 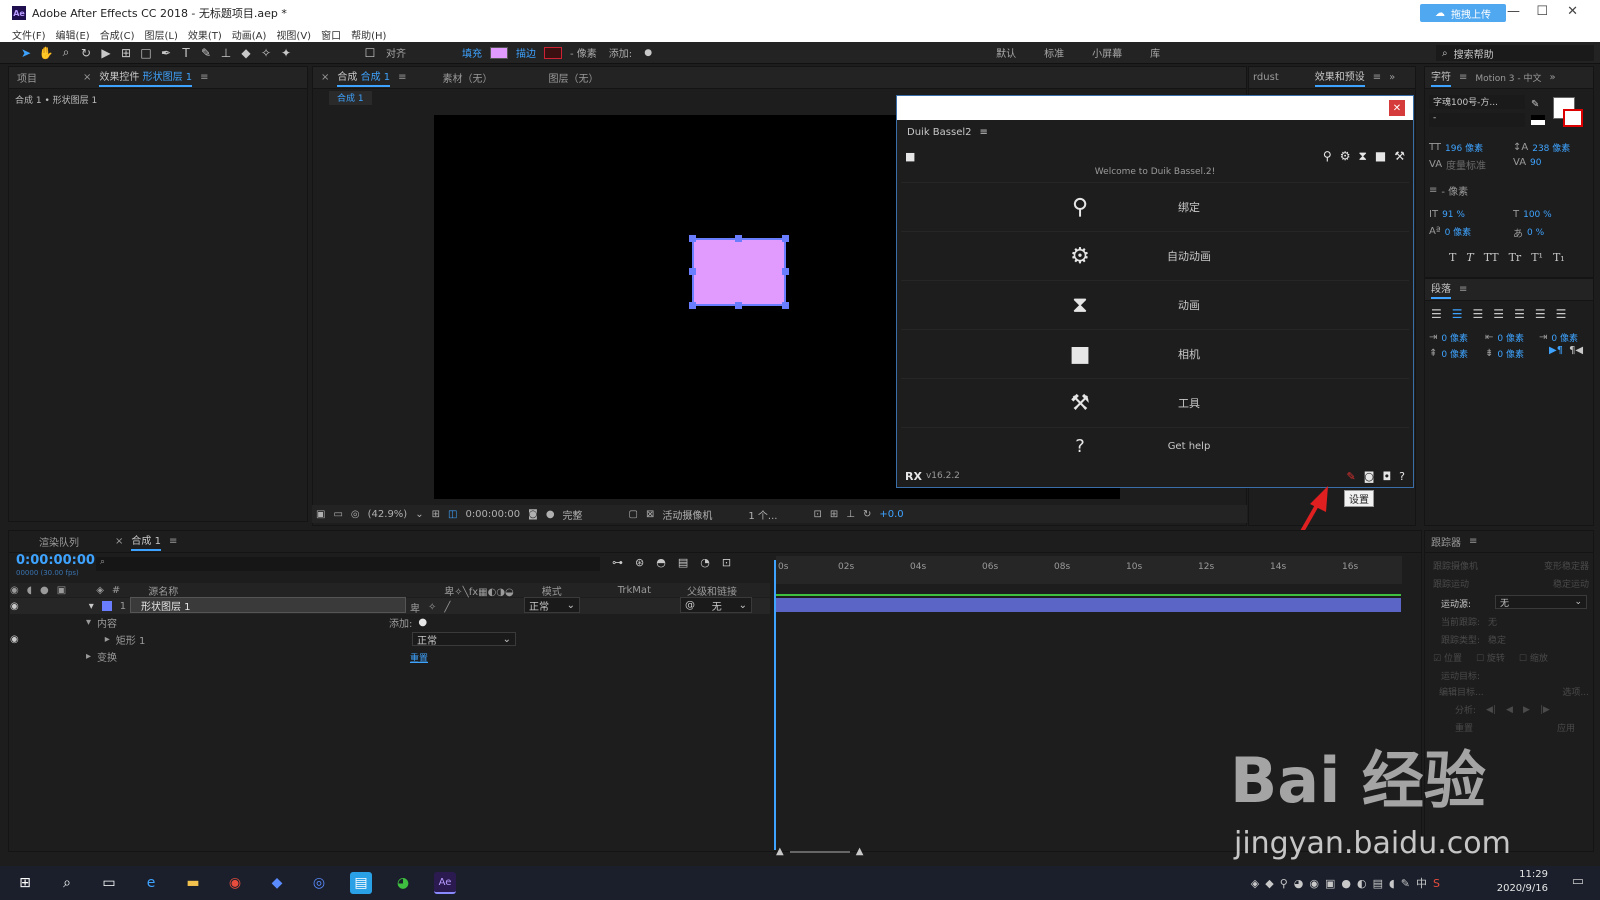 I want to click on space-before-value: 0 像素, so click(x=1454, y=353).